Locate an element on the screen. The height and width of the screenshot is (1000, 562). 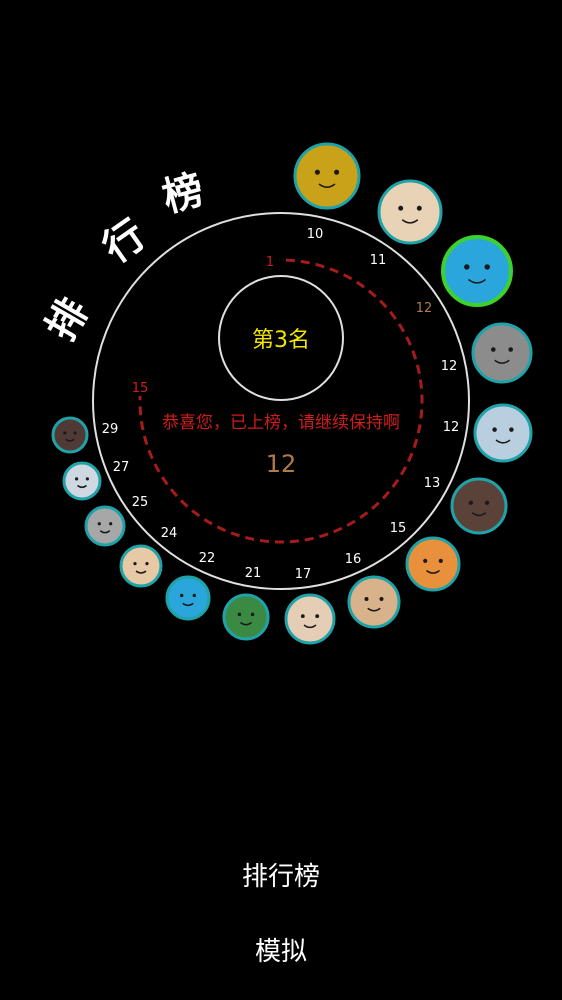
ring-label: 10 is located at coordinates (315, 234).